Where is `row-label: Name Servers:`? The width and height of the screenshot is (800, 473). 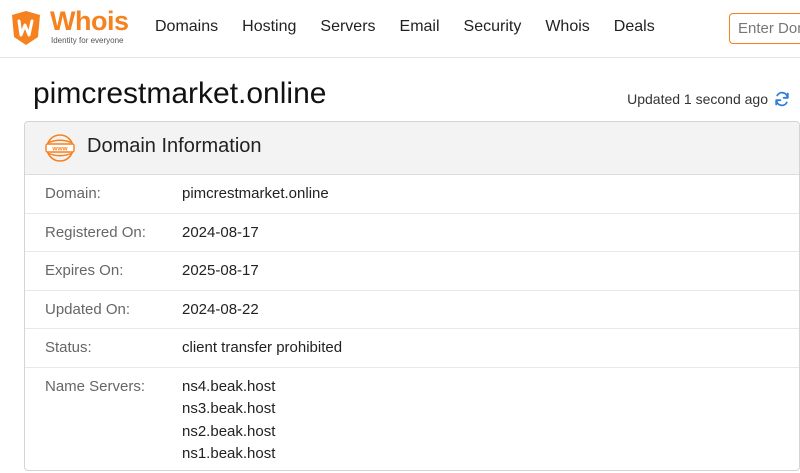 row-label: Name Servers: is located at coordinates (95, 386).